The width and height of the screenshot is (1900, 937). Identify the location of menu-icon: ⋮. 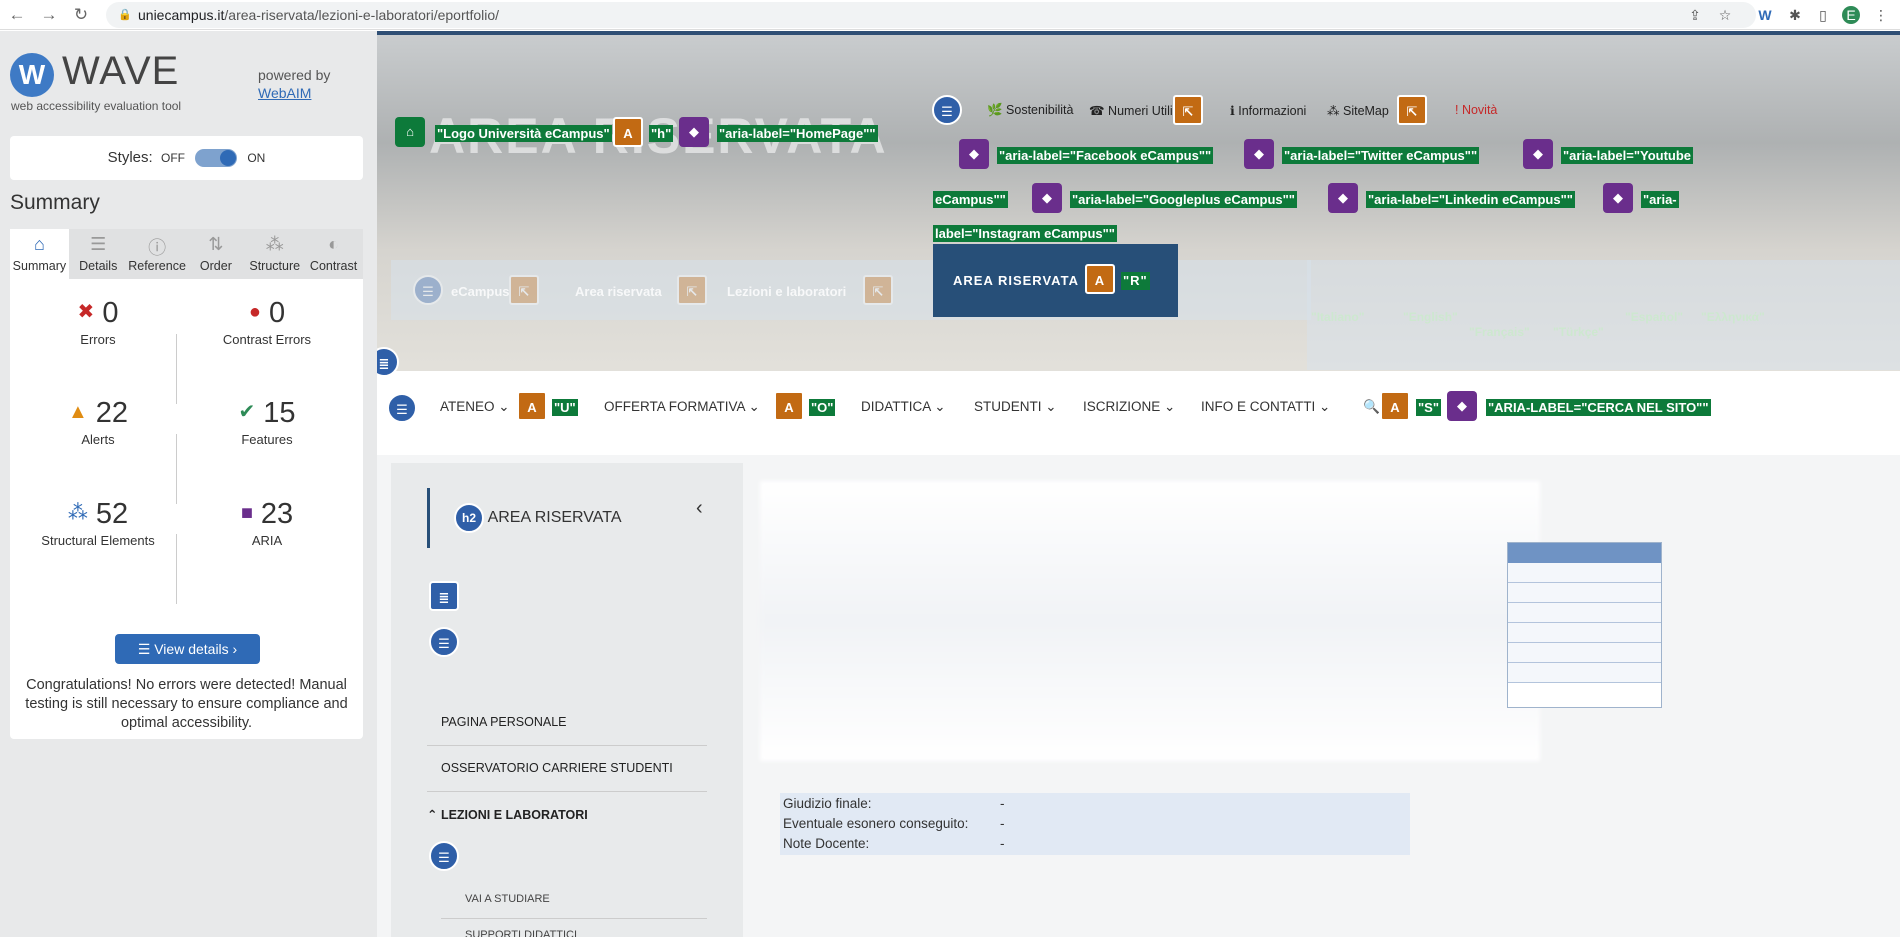
(1881, 15).